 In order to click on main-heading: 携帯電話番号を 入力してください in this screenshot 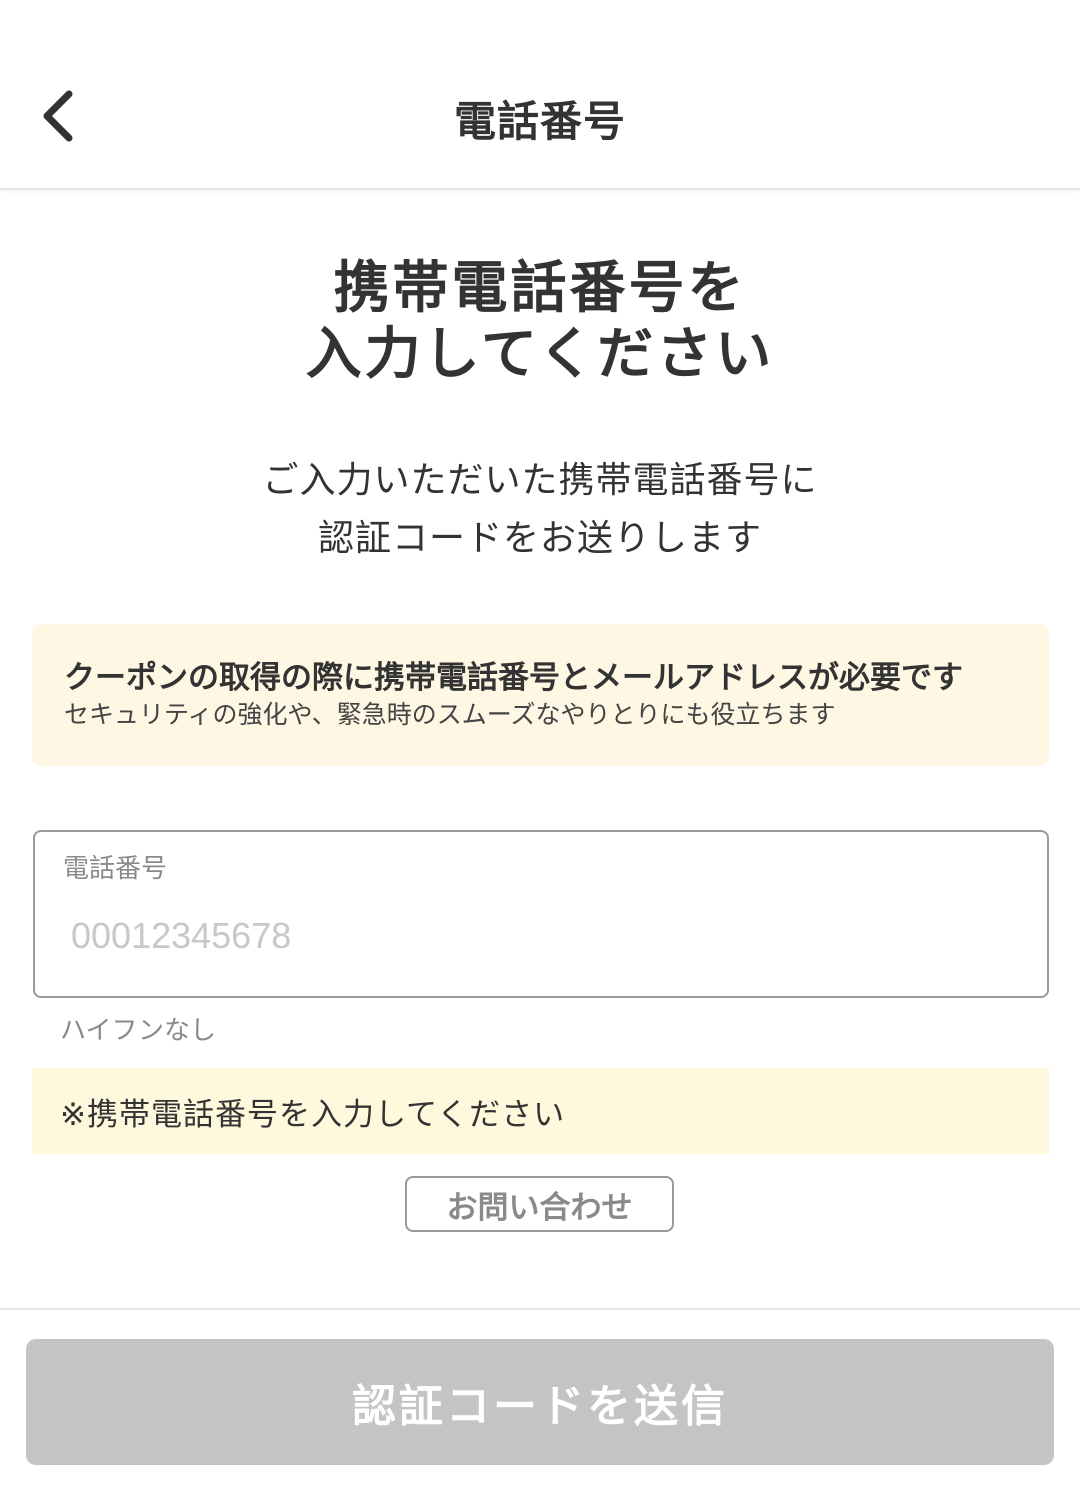, I will do `click(540, 322)`.